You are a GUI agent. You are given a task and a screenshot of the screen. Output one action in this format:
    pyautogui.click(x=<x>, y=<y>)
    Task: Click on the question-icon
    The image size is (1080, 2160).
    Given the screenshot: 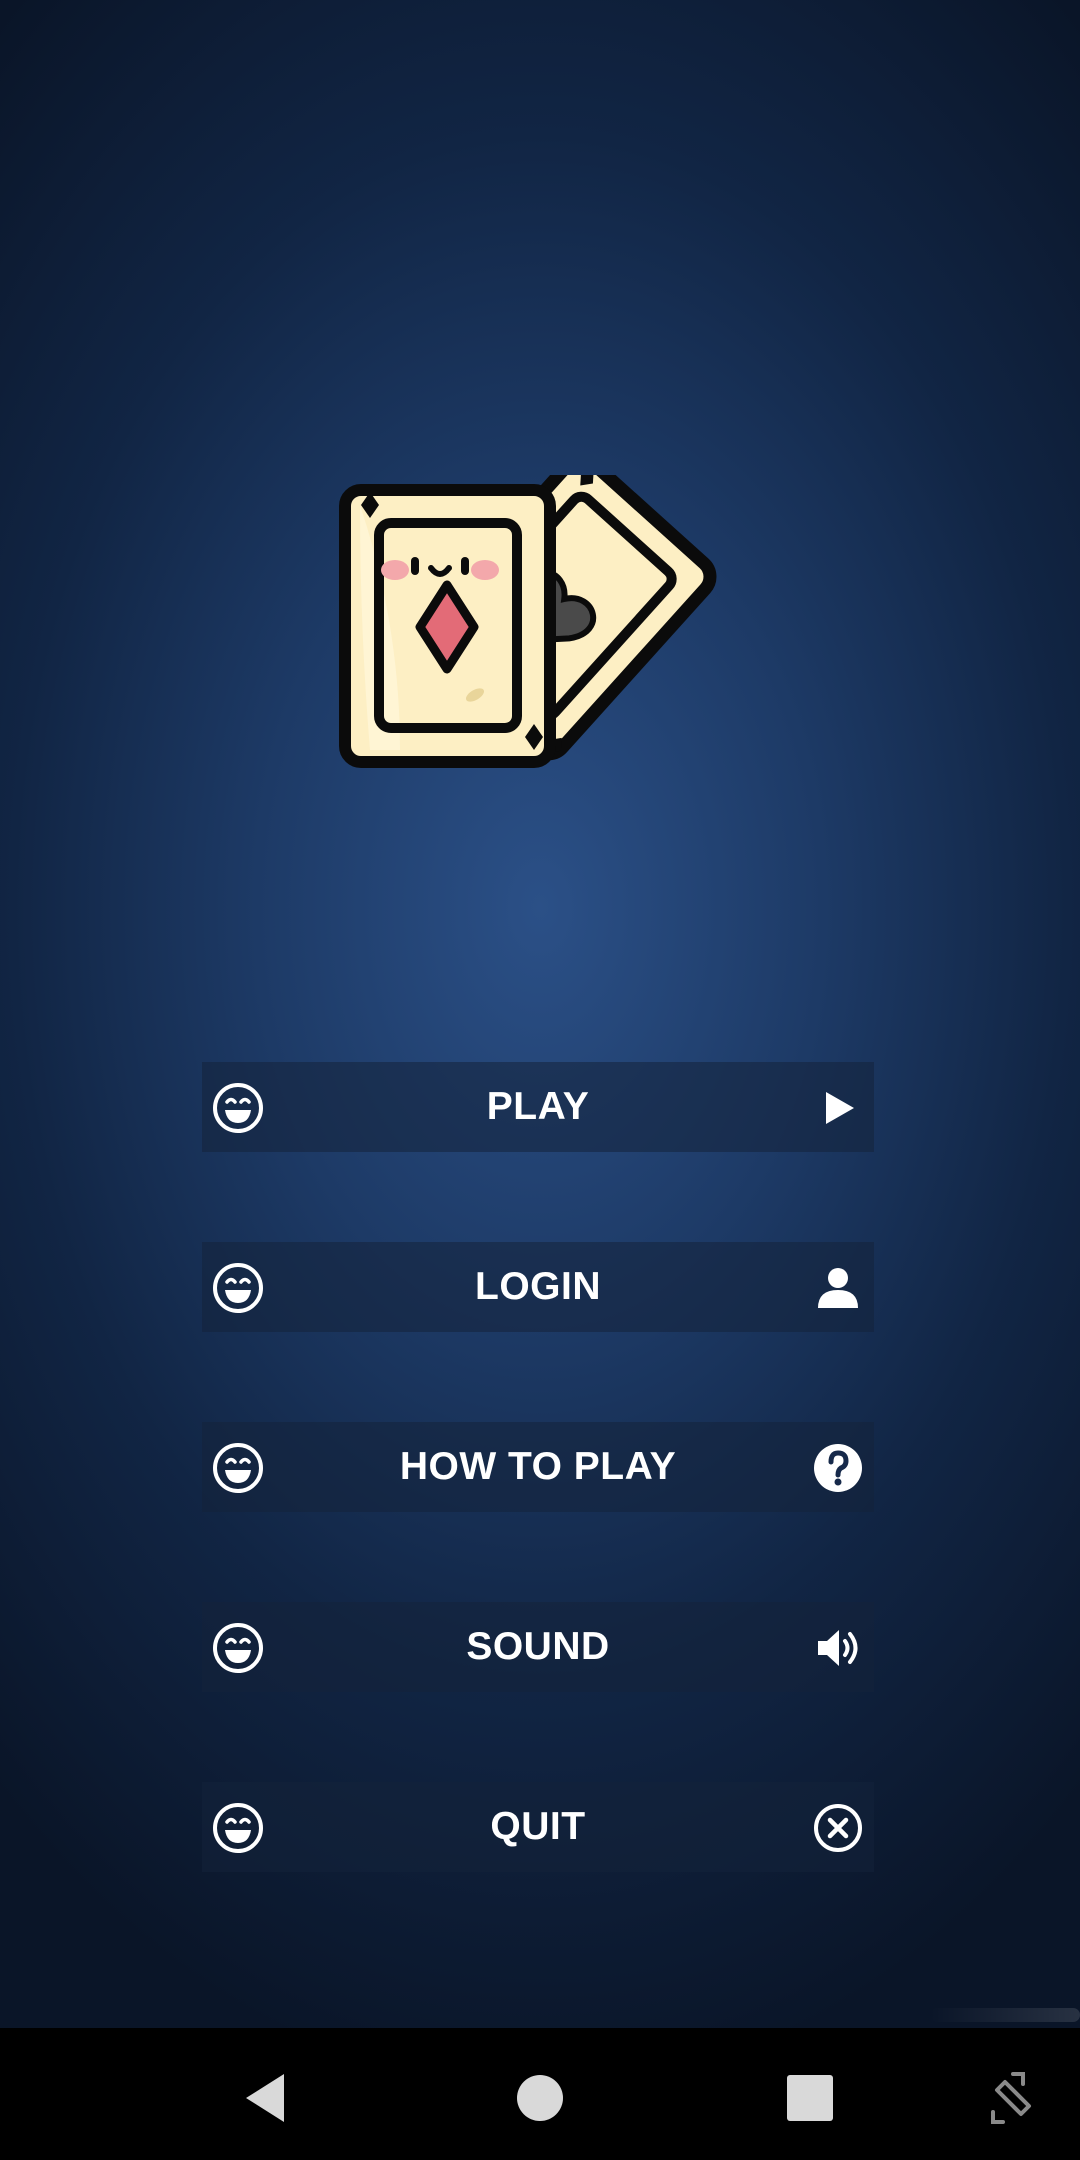 What is the action you would take?
    pyautogui.click(x=838, y=1468)
    